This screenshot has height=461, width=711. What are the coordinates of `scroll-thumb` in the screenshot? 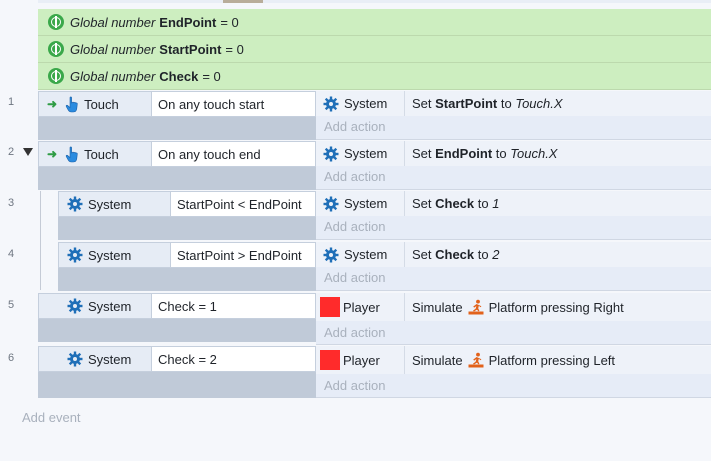 It's located at (243, 1).